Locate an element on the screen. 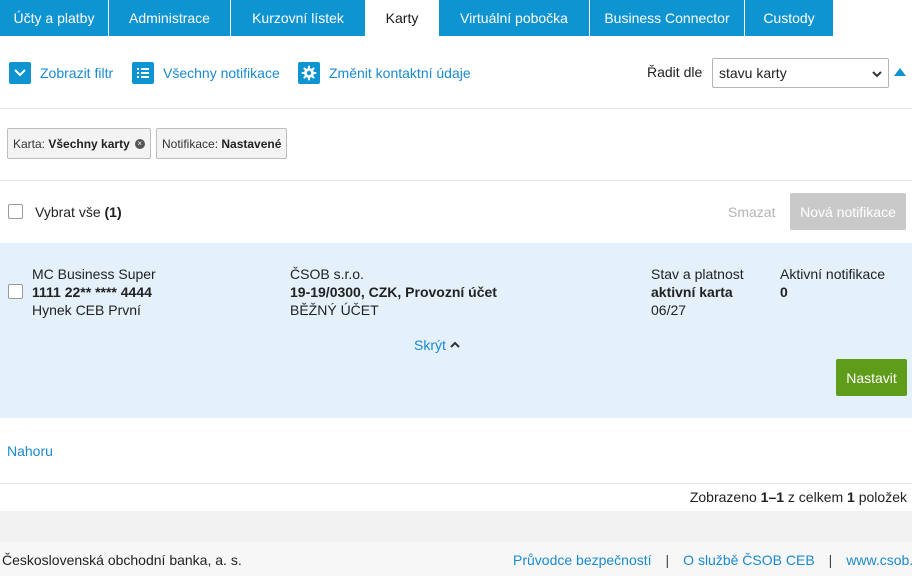  filter-chip-card-value: Všechny karty is located at coordinates (89, 143).